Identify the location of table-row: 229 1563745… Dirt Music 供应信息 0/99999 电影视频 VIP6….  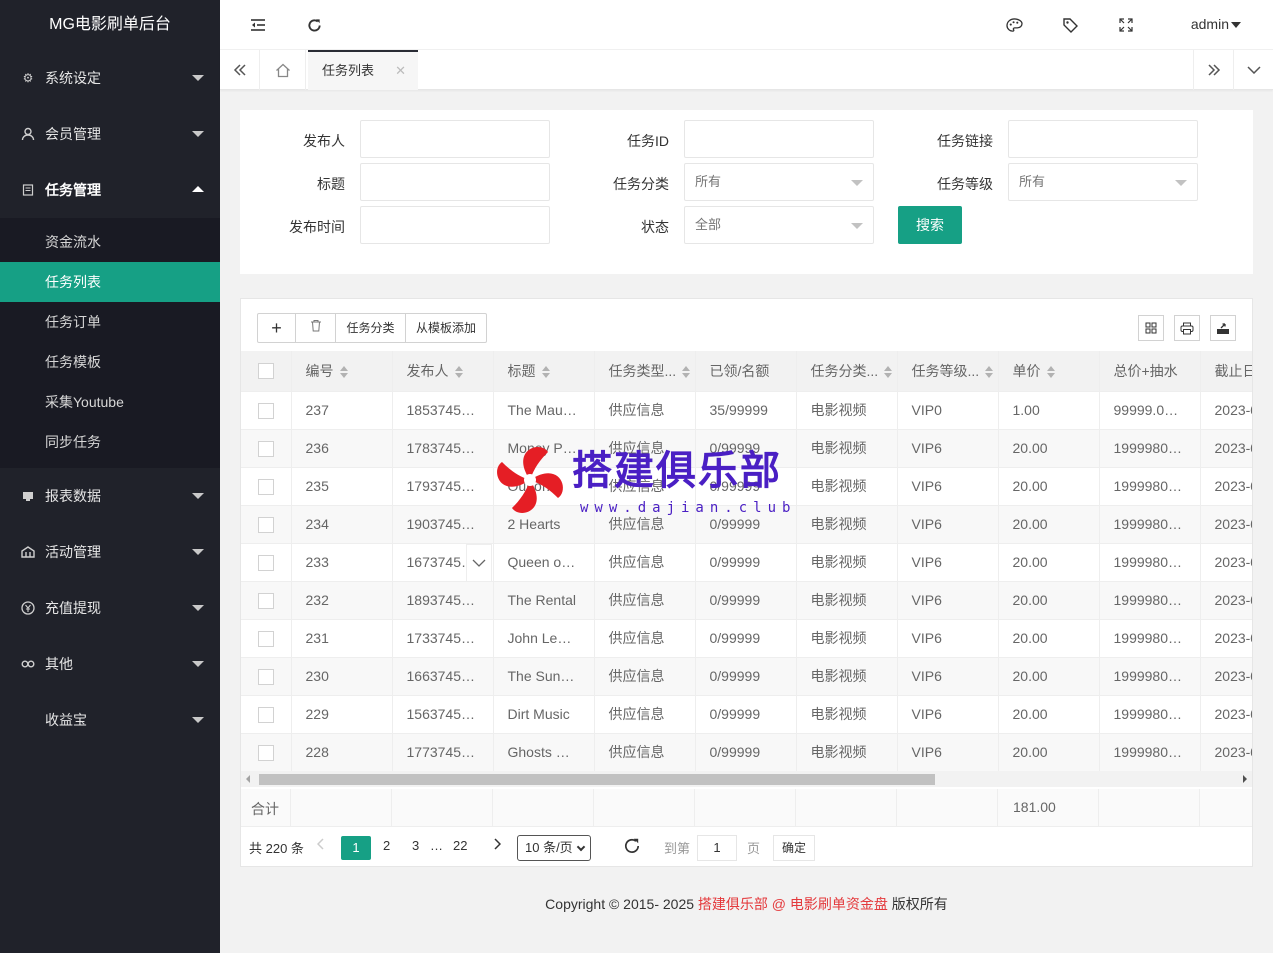
(746, 714).